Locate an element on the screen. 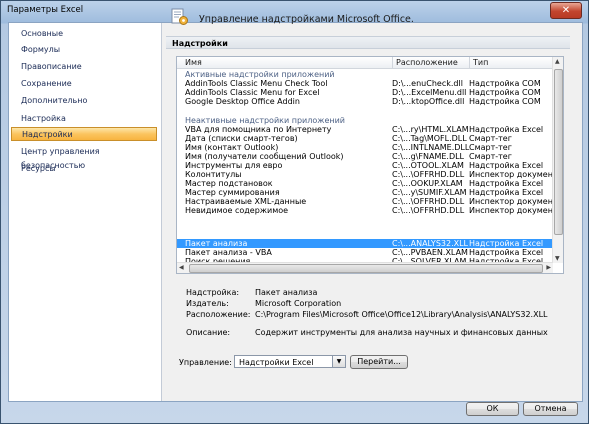  horizontal-scroll-thumb is located at coordinates (366, 268).